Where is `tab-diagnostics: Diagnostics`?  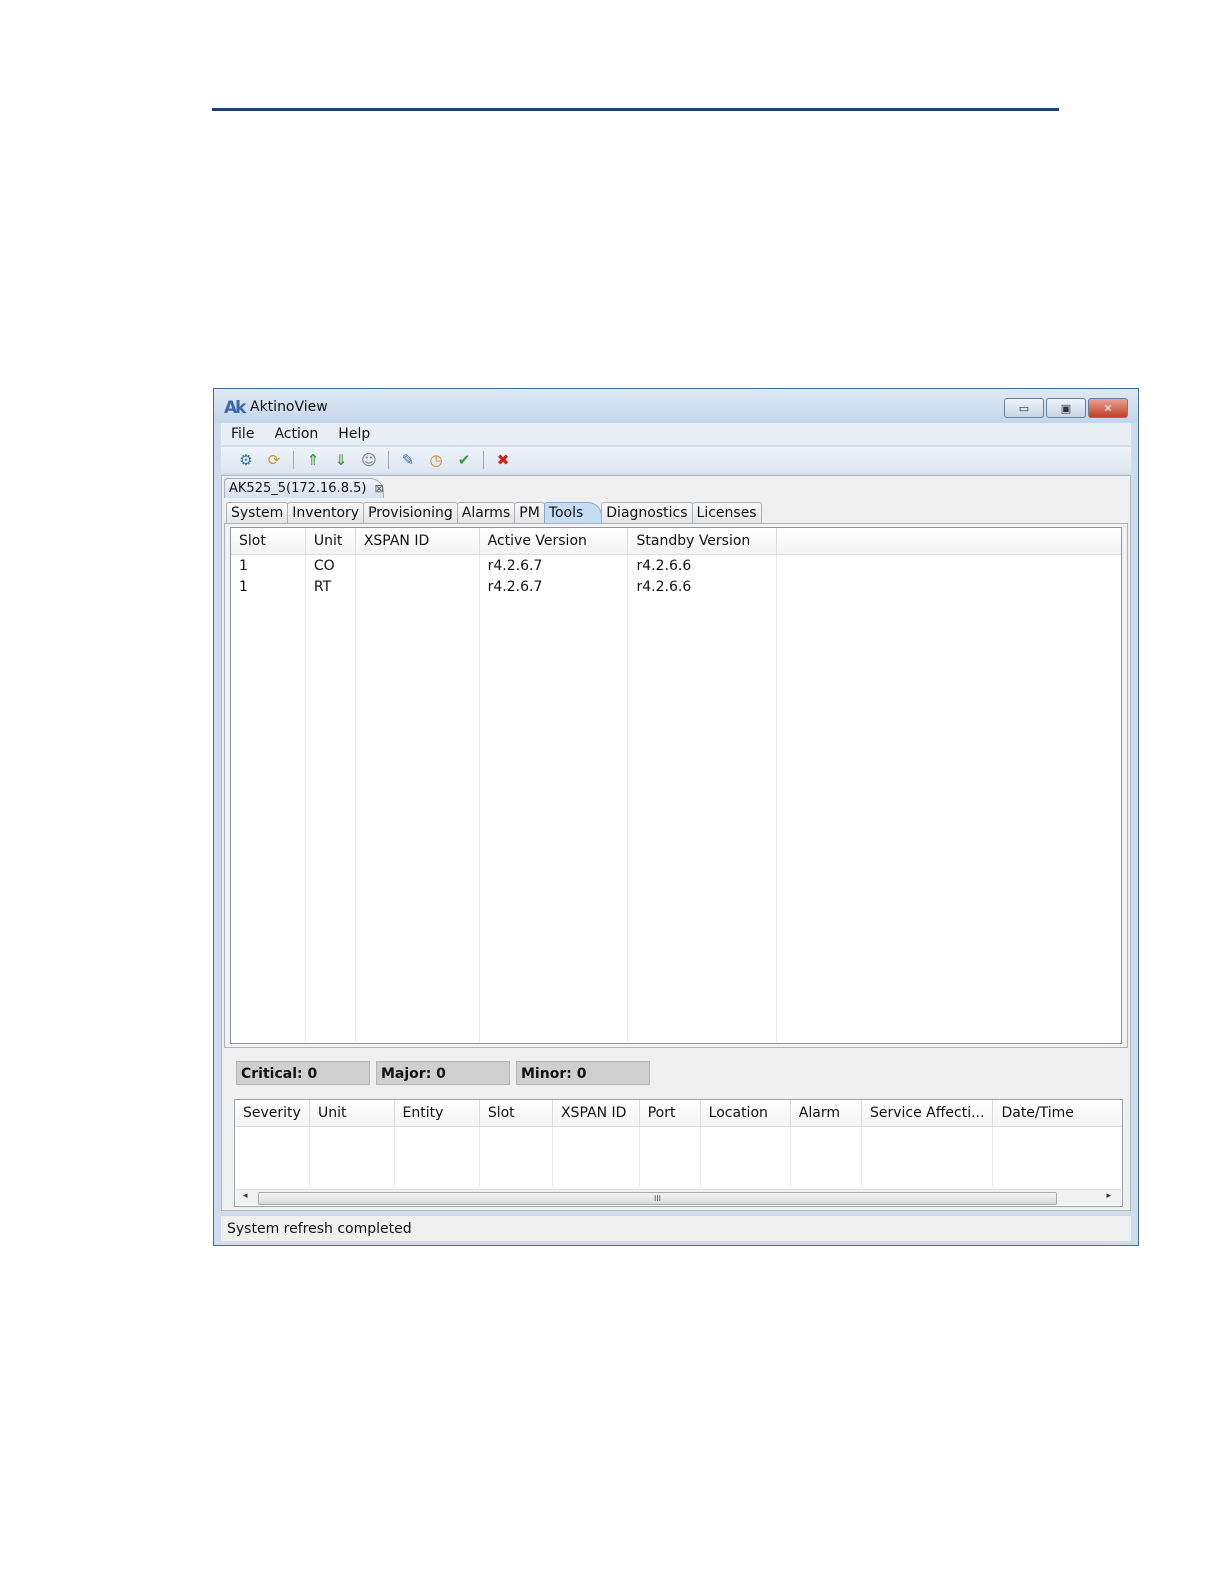
tab-diagnostics: Diagnostics is located at coordinates (647, 512).